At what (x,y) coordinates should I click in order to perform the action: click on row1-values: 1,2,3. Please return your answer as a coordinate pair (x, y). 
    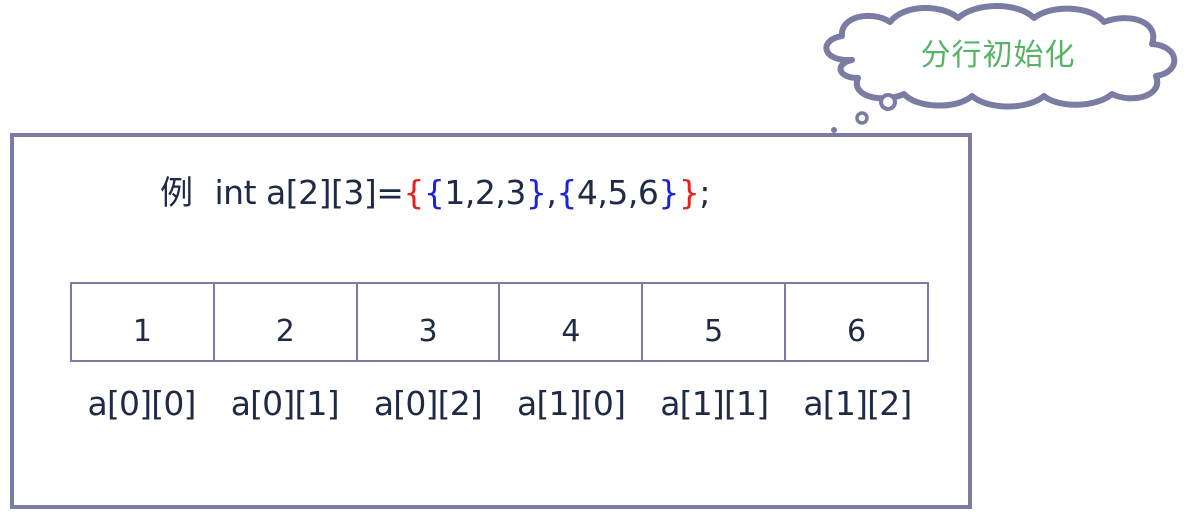
    Looking at the image, I should click on (485, 192).